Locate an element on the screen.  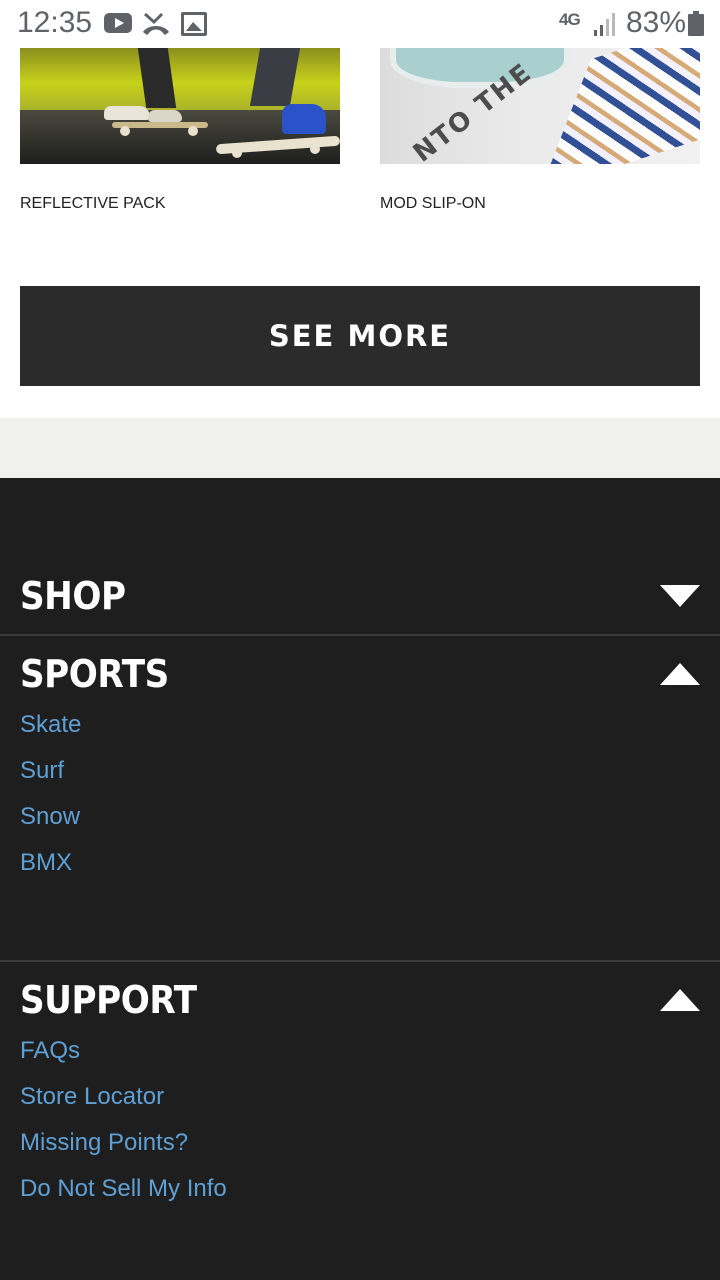
product-card-reflective-pack is located at coordinates (180, 106).